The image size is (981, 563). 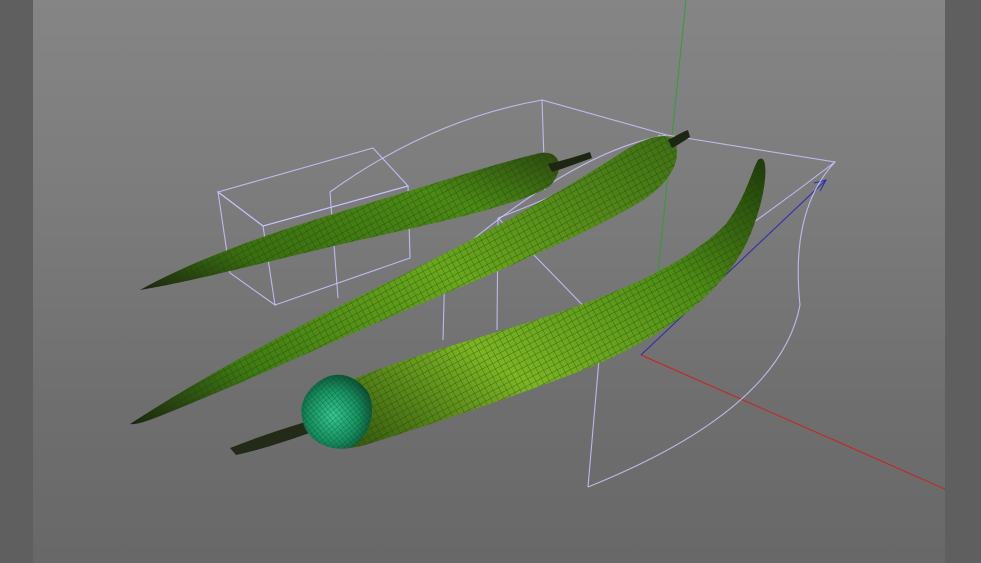 What do you see at coordinates (792, 422) in the screenshot?
I see `x-axis-line` at bounding box center [792, 422].